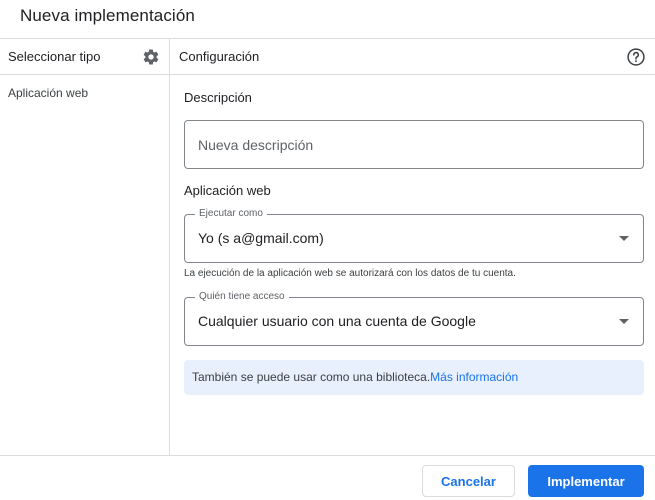 The height and width of the screenshot is (500, 655). Describe the element at coordinates (586, 481) in the screenshot. I see `deploy-button: Implementar` at that location.